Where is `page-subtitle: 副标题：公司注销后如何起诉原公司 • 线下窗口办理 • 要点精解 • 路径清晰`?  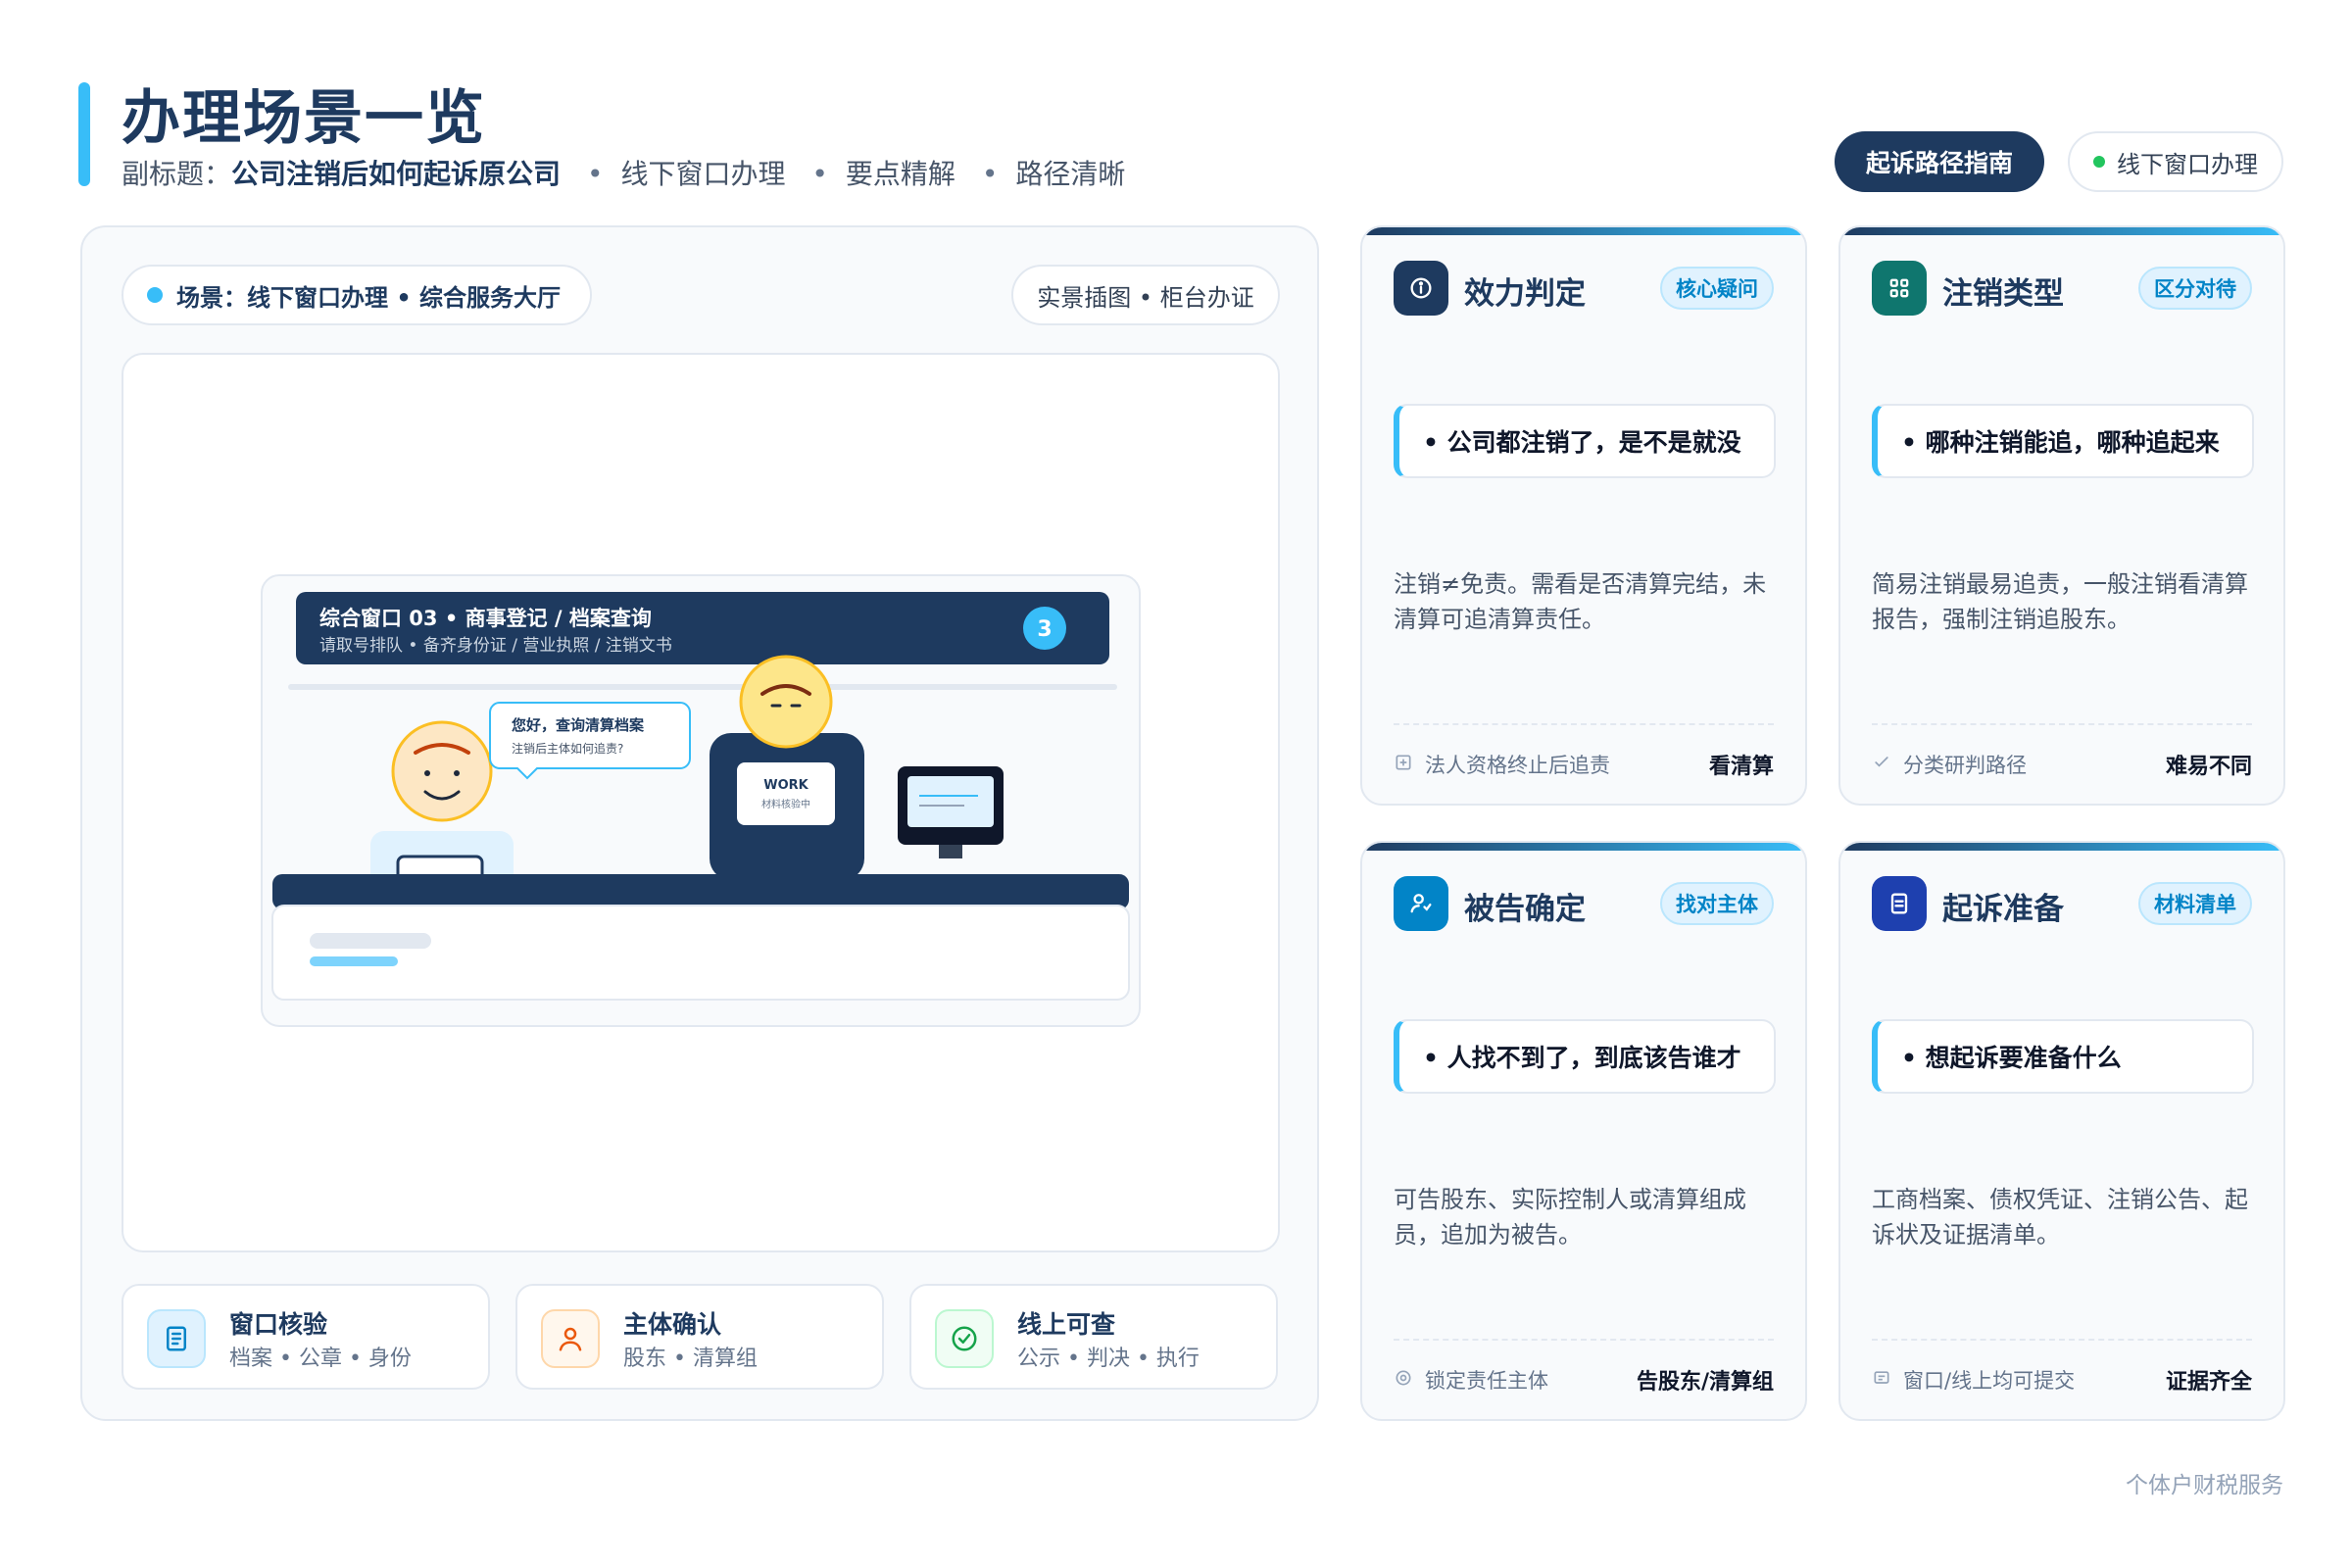
page-subtitle: 副标题：公司注销后如何起诉原公司 • 线下窗口办理 • 要点精解 • 路径清晰 is located at coordinates (623, 172).